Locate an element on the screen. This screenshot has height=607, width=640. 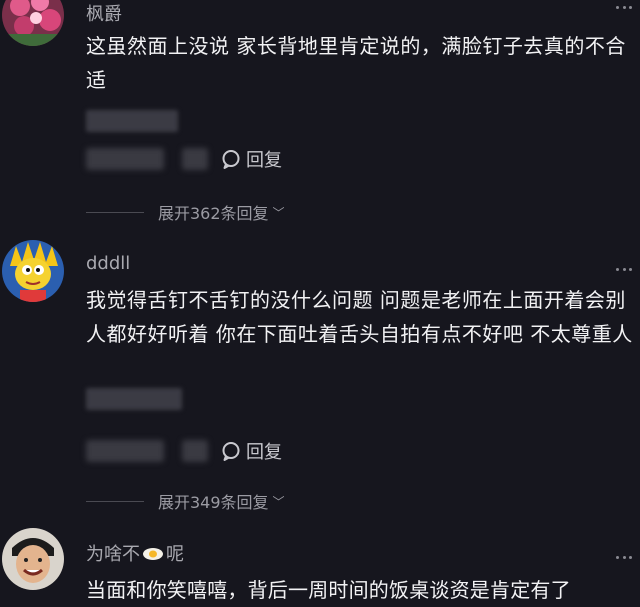
username-suffix: 呢 is located at coordinates (175, 554).